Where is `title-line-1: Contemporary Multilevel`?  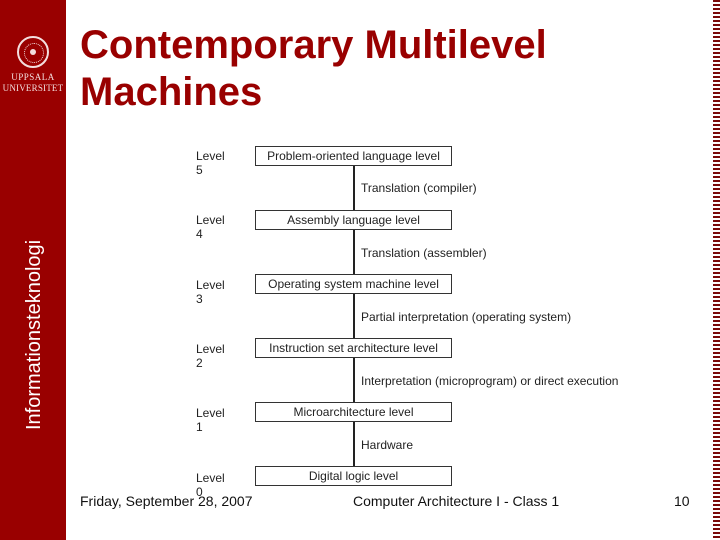
title-line-1: Contemporary Multilevel is located at coordinates (313, 45).